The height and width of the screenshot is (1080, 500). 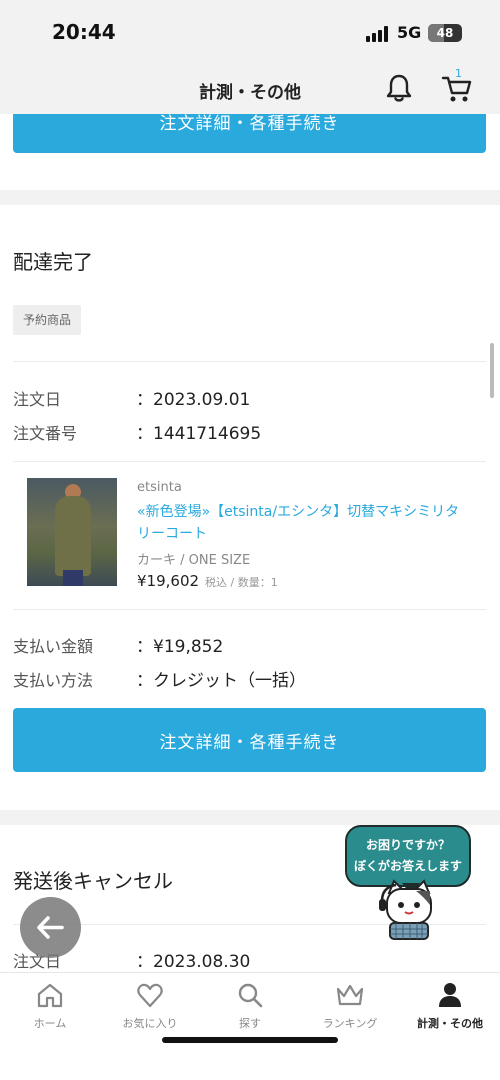 I want to click on tab-measure-other: 計測・その他, so click(x=450, y=1009).